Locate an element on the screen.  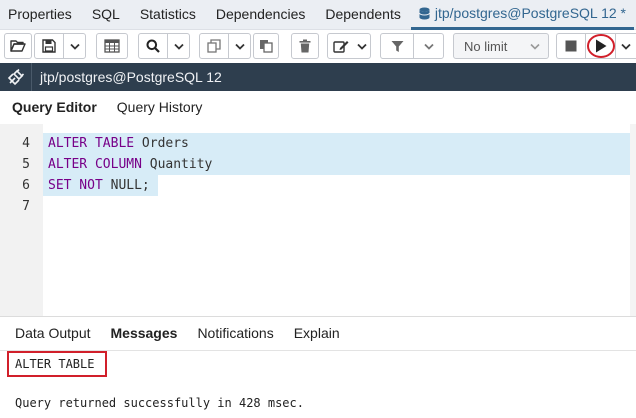
line-number-gutter is located at coordinates (21, 220).